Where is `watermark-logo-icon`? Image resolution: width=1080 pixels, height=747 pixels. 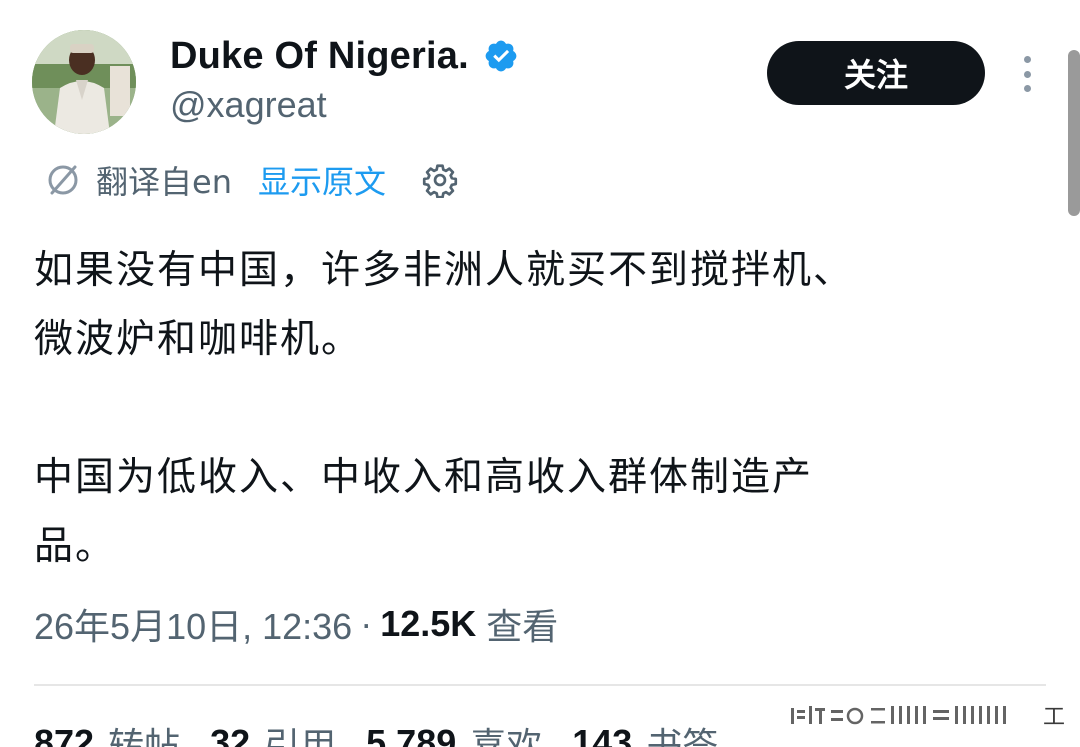
watermark-logo-icon is located at coordinates (898, 715).